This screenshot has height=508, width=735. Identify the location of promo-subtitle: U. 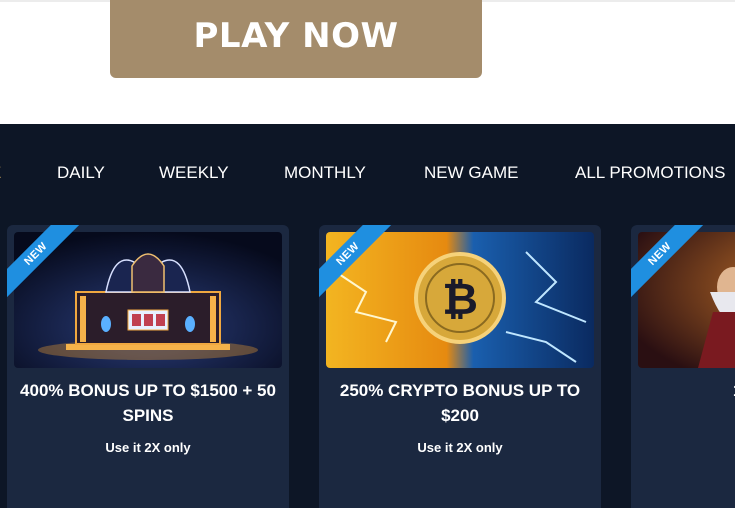
(683, 447).